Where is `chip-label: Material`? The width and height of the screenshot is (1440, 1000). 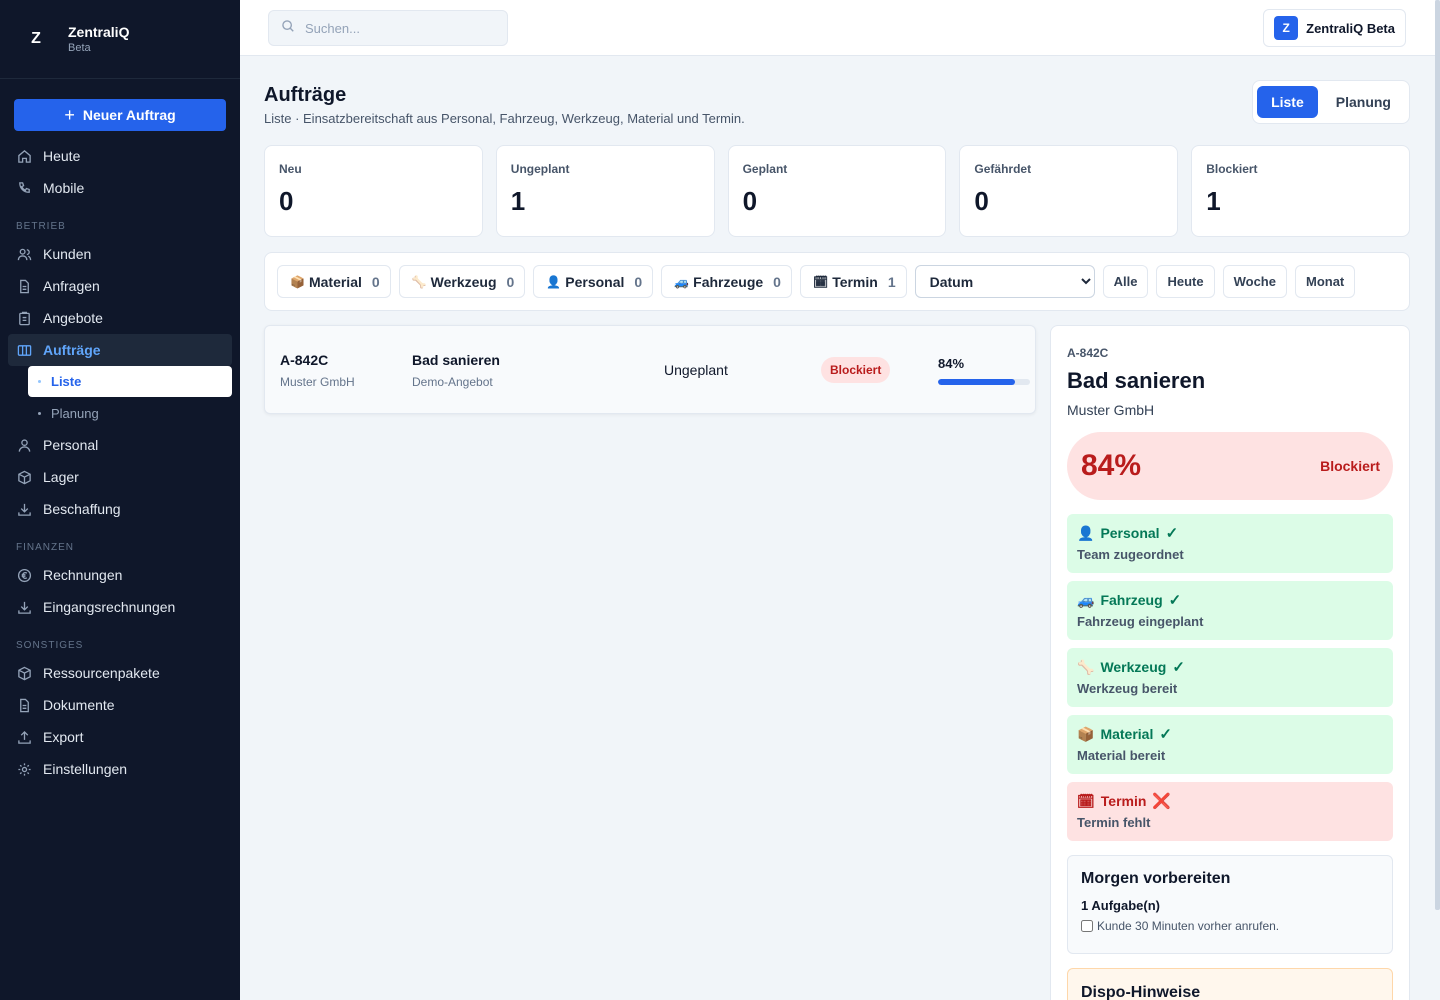
chip-label: Material is located at coordinates (335, 281).